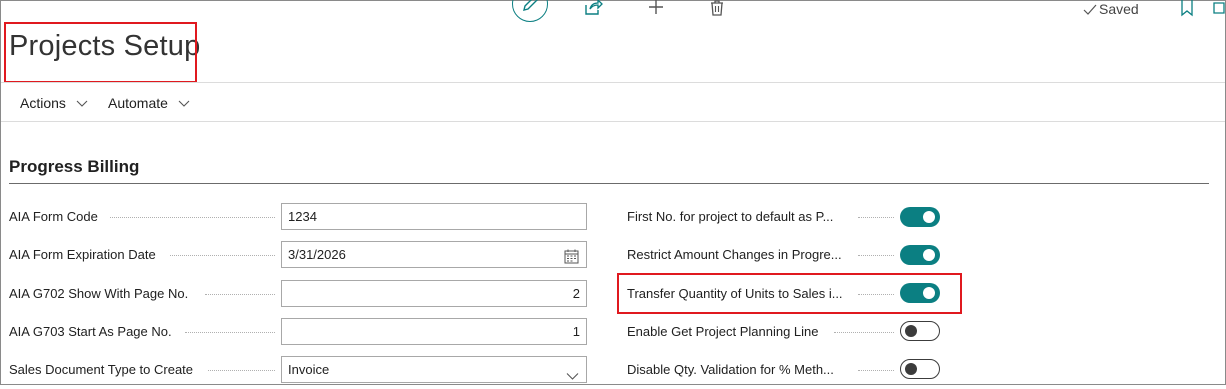 Image resolution: width=1226 pixels, height=389 pixels. I want to click on header-divider, so click(613, 82).